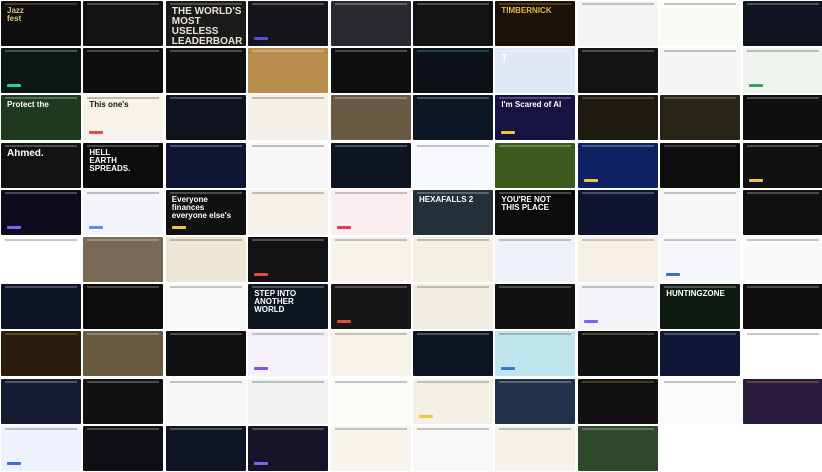  What do you see at coordinates (288, 307) in the screenshot?
I see `thumbnail-tile: STEP INTO ANOTHER WORLD` at bounding box center [288, 307].